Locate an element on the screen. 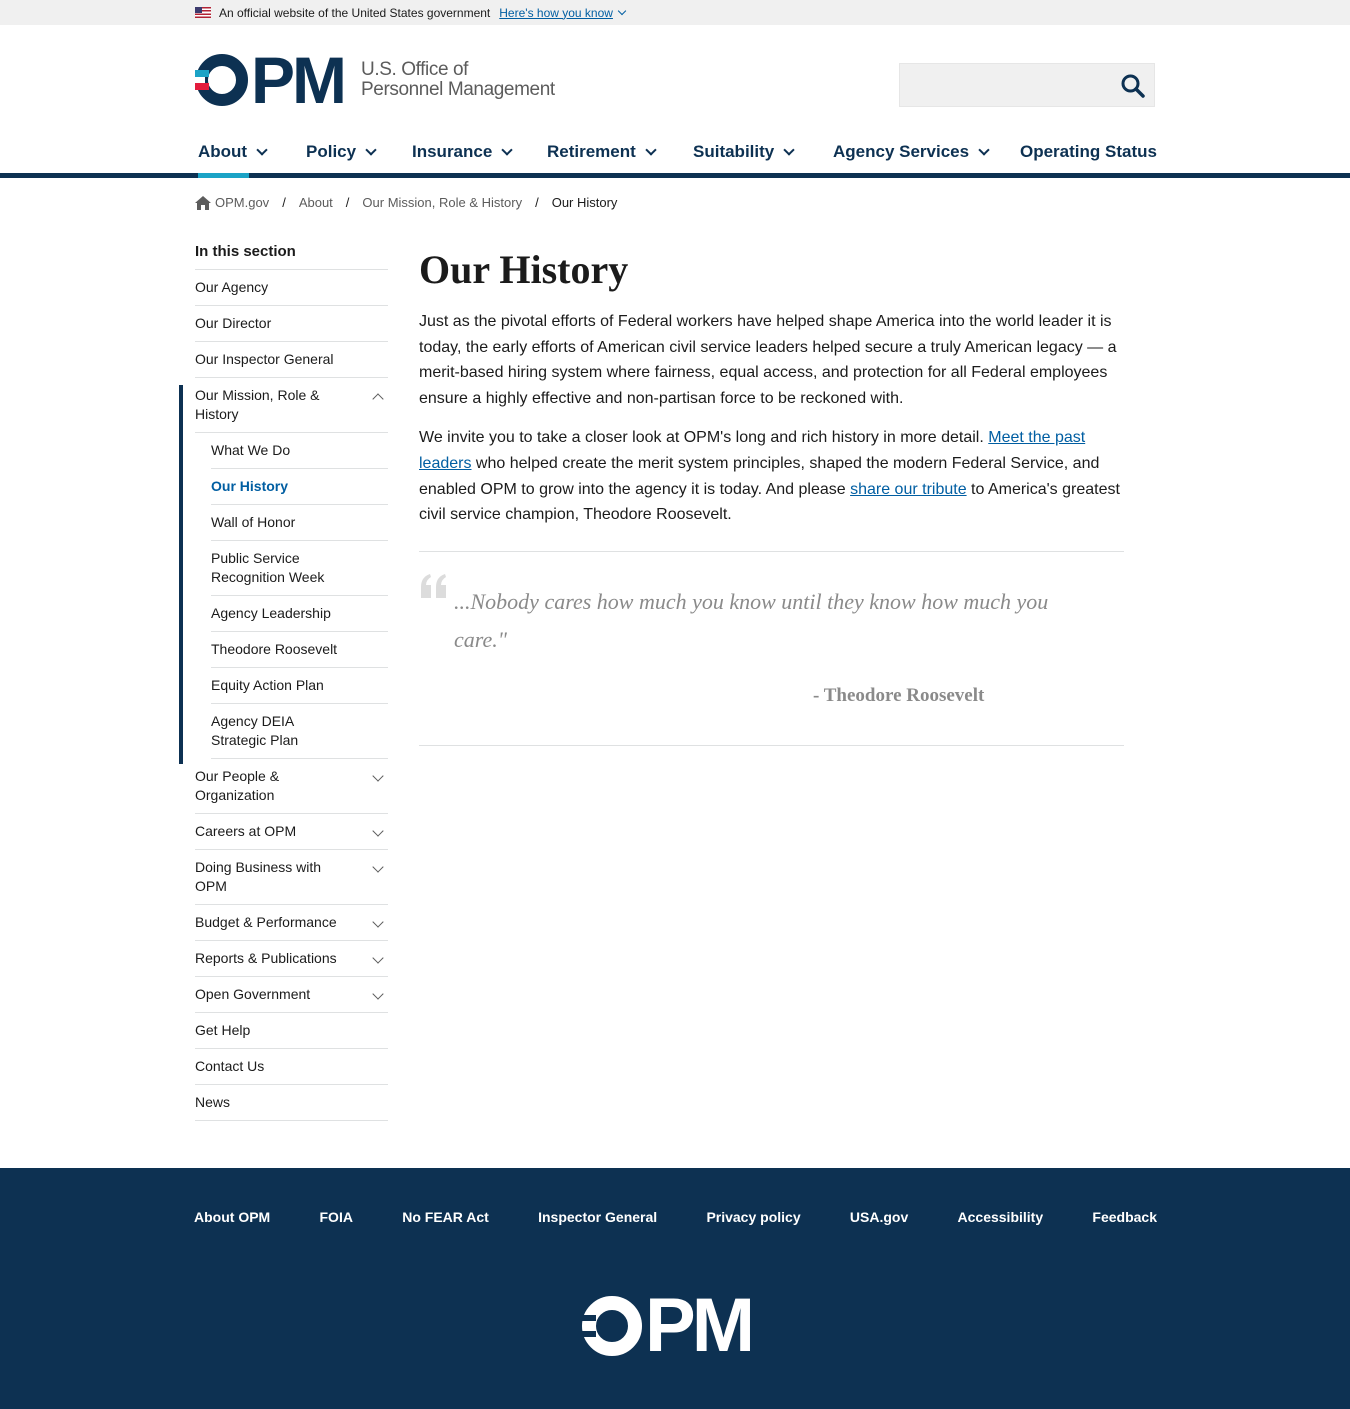  sidebar-item-label: Agency DEIA Strategic Plan is located at coordinates (255, 730).